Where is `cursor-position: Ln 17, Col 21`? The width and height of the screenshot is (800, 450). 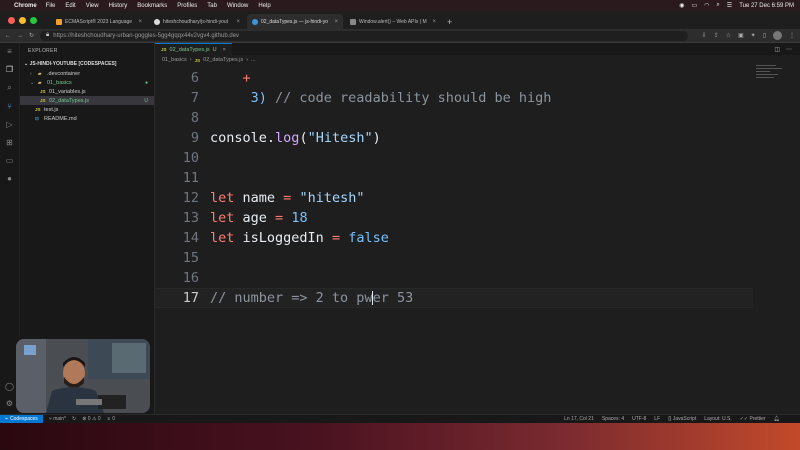 cursor-position: Ln 17, Col 21 is located at coordinates (579, 419).